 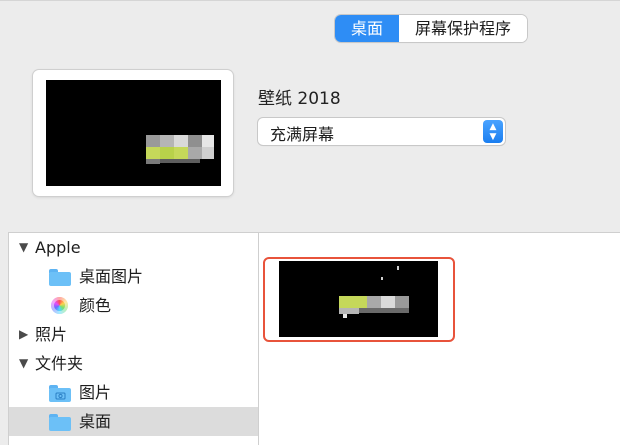 I want to click on sidebar-item-label: 桌面图片, so click(x=111, y=276).